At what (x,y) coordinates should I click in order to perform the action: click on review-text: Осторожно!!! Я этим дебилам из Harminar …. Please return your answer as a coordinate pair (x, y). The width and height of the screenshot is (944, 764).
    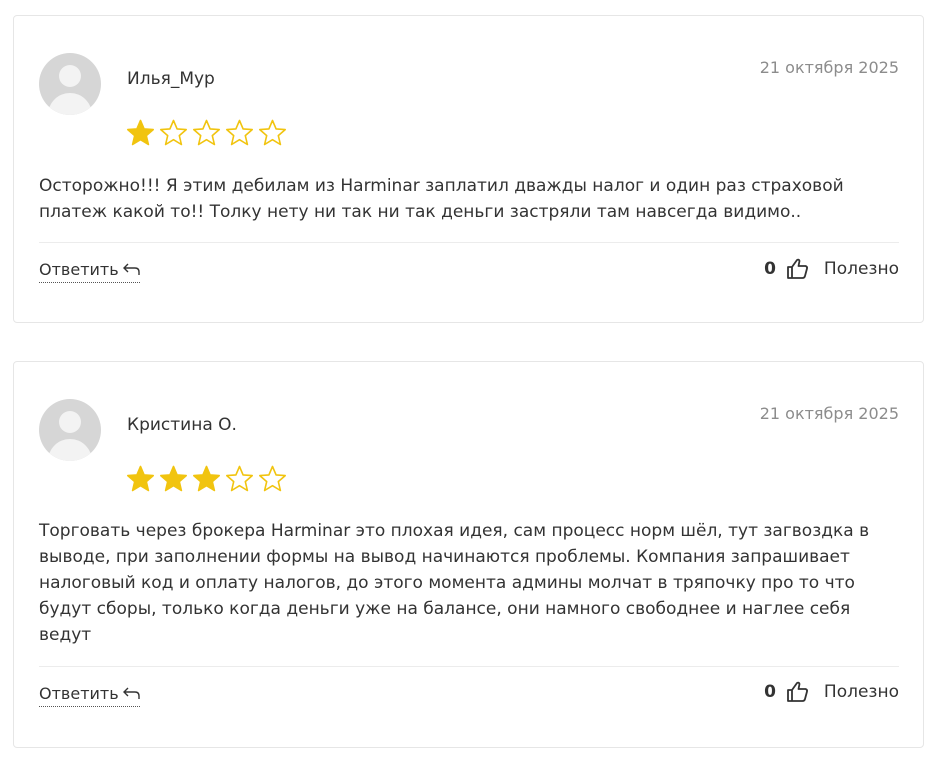
    Looking at the image, I should click on (441, 199).